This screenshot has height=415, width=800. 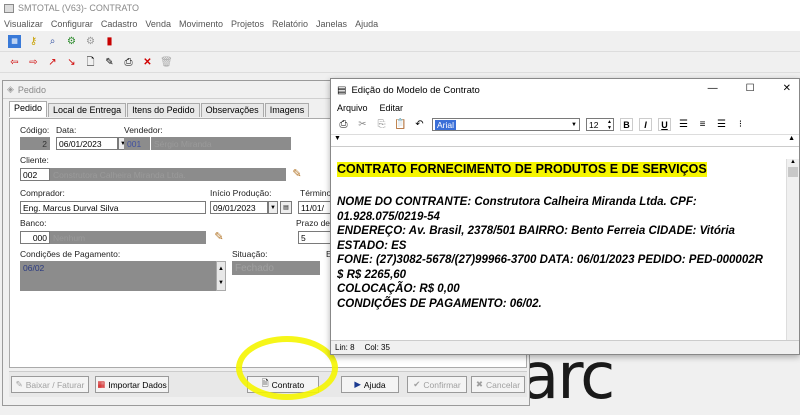 What do you see at coordinates (721, 124) in the screenshot?
I see `align-right-icon: ☰` at bounding box center [721, 124].